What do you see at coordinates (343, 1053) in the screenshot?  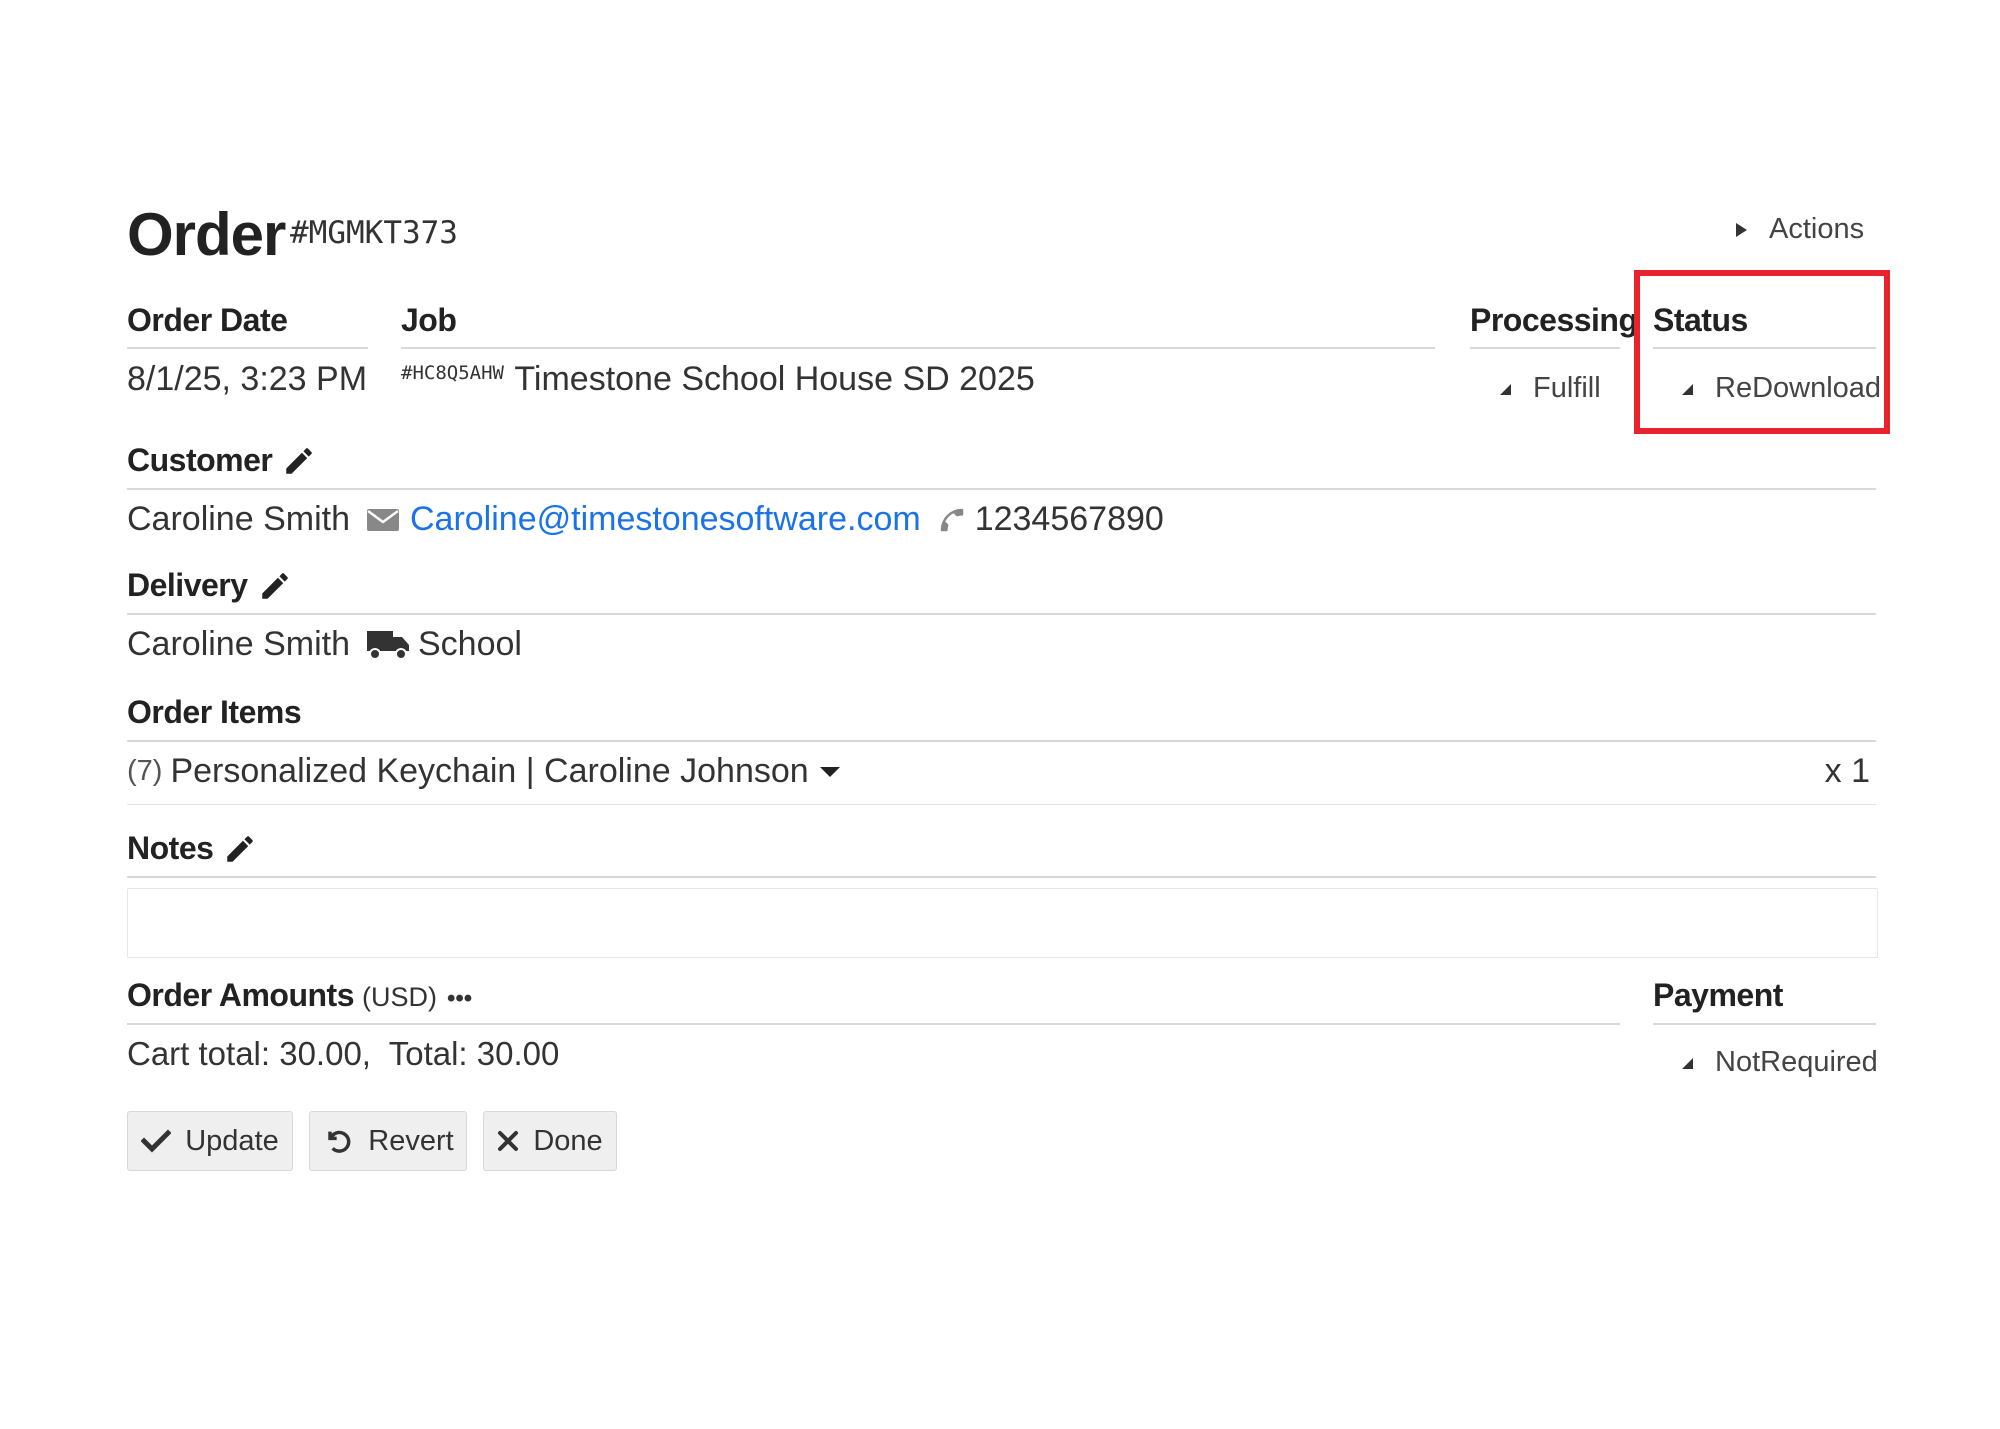 I see `amounts-summary: Cart total: 30.00, Total: 30.00` at bounding box center [343, 1053].